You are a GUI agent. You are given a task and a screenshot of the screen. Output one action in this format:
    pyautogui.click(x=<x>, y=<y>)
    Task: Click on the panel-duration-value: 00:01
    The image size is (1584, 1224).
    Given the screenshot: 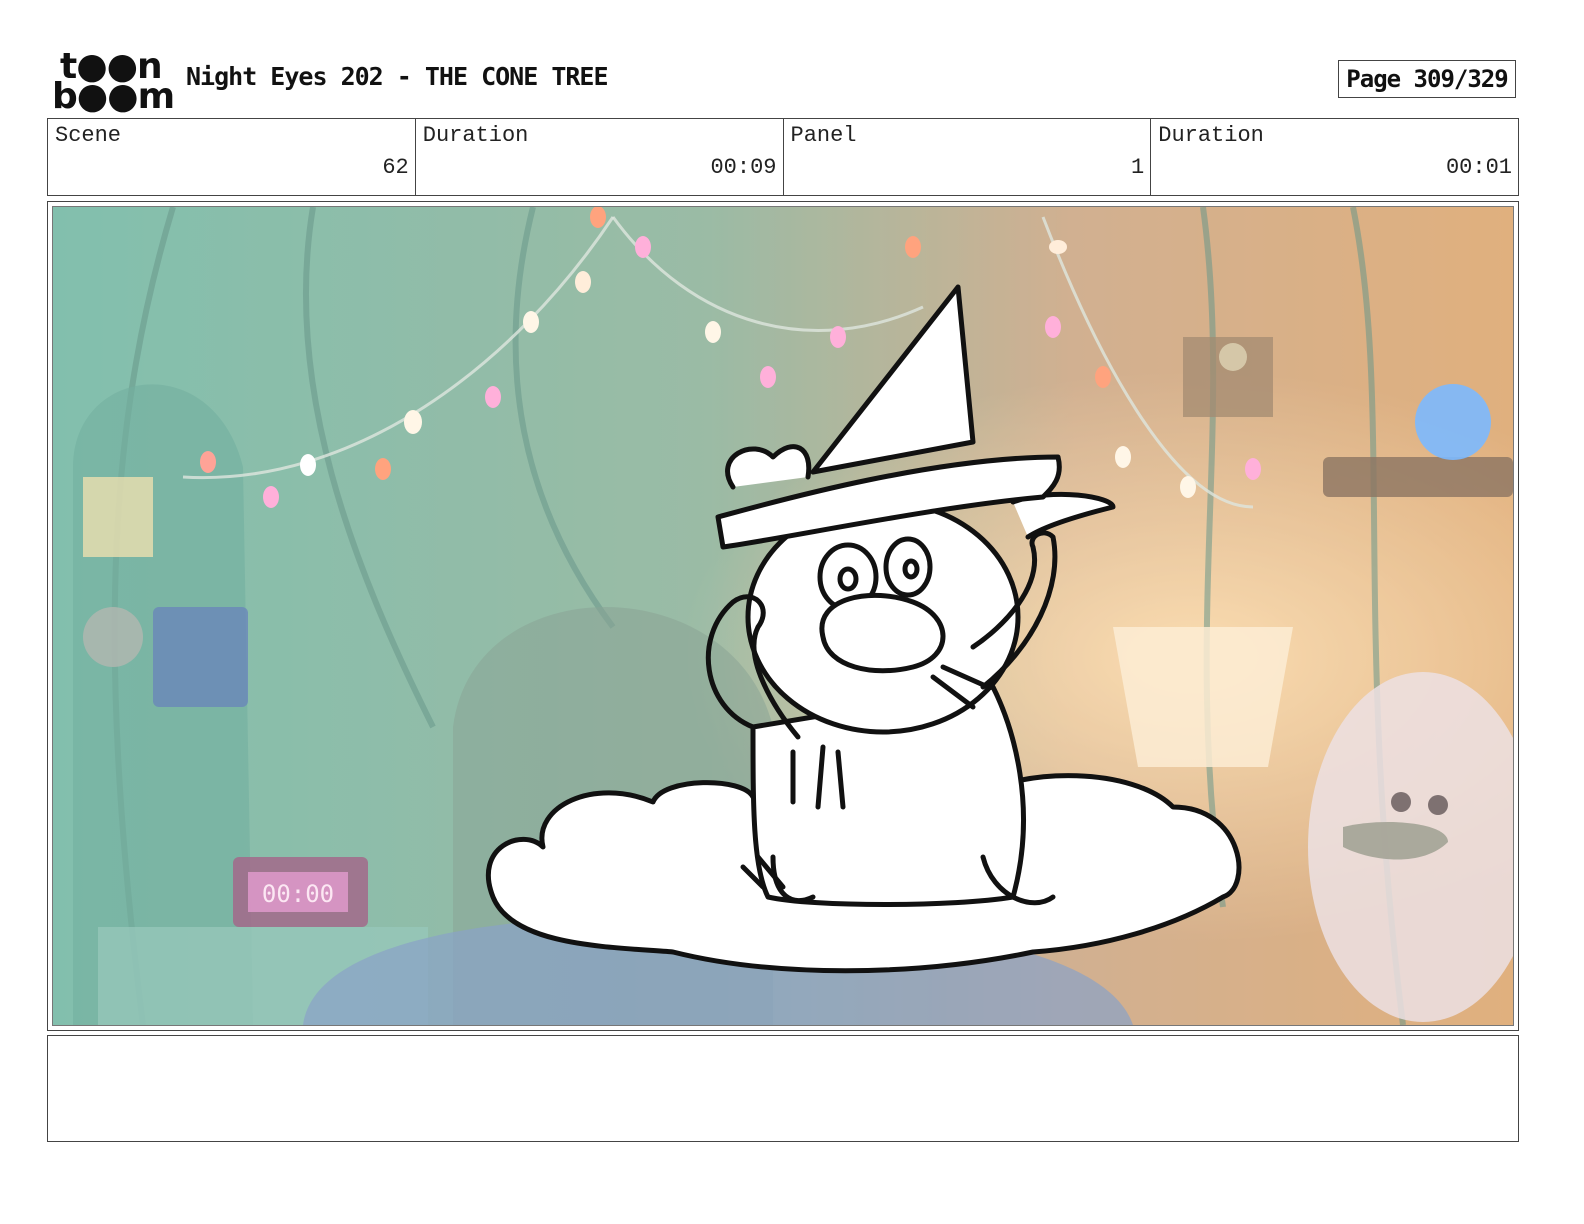 What is the action you would take?
    pyautogui.click(x=1478, y=167)
    